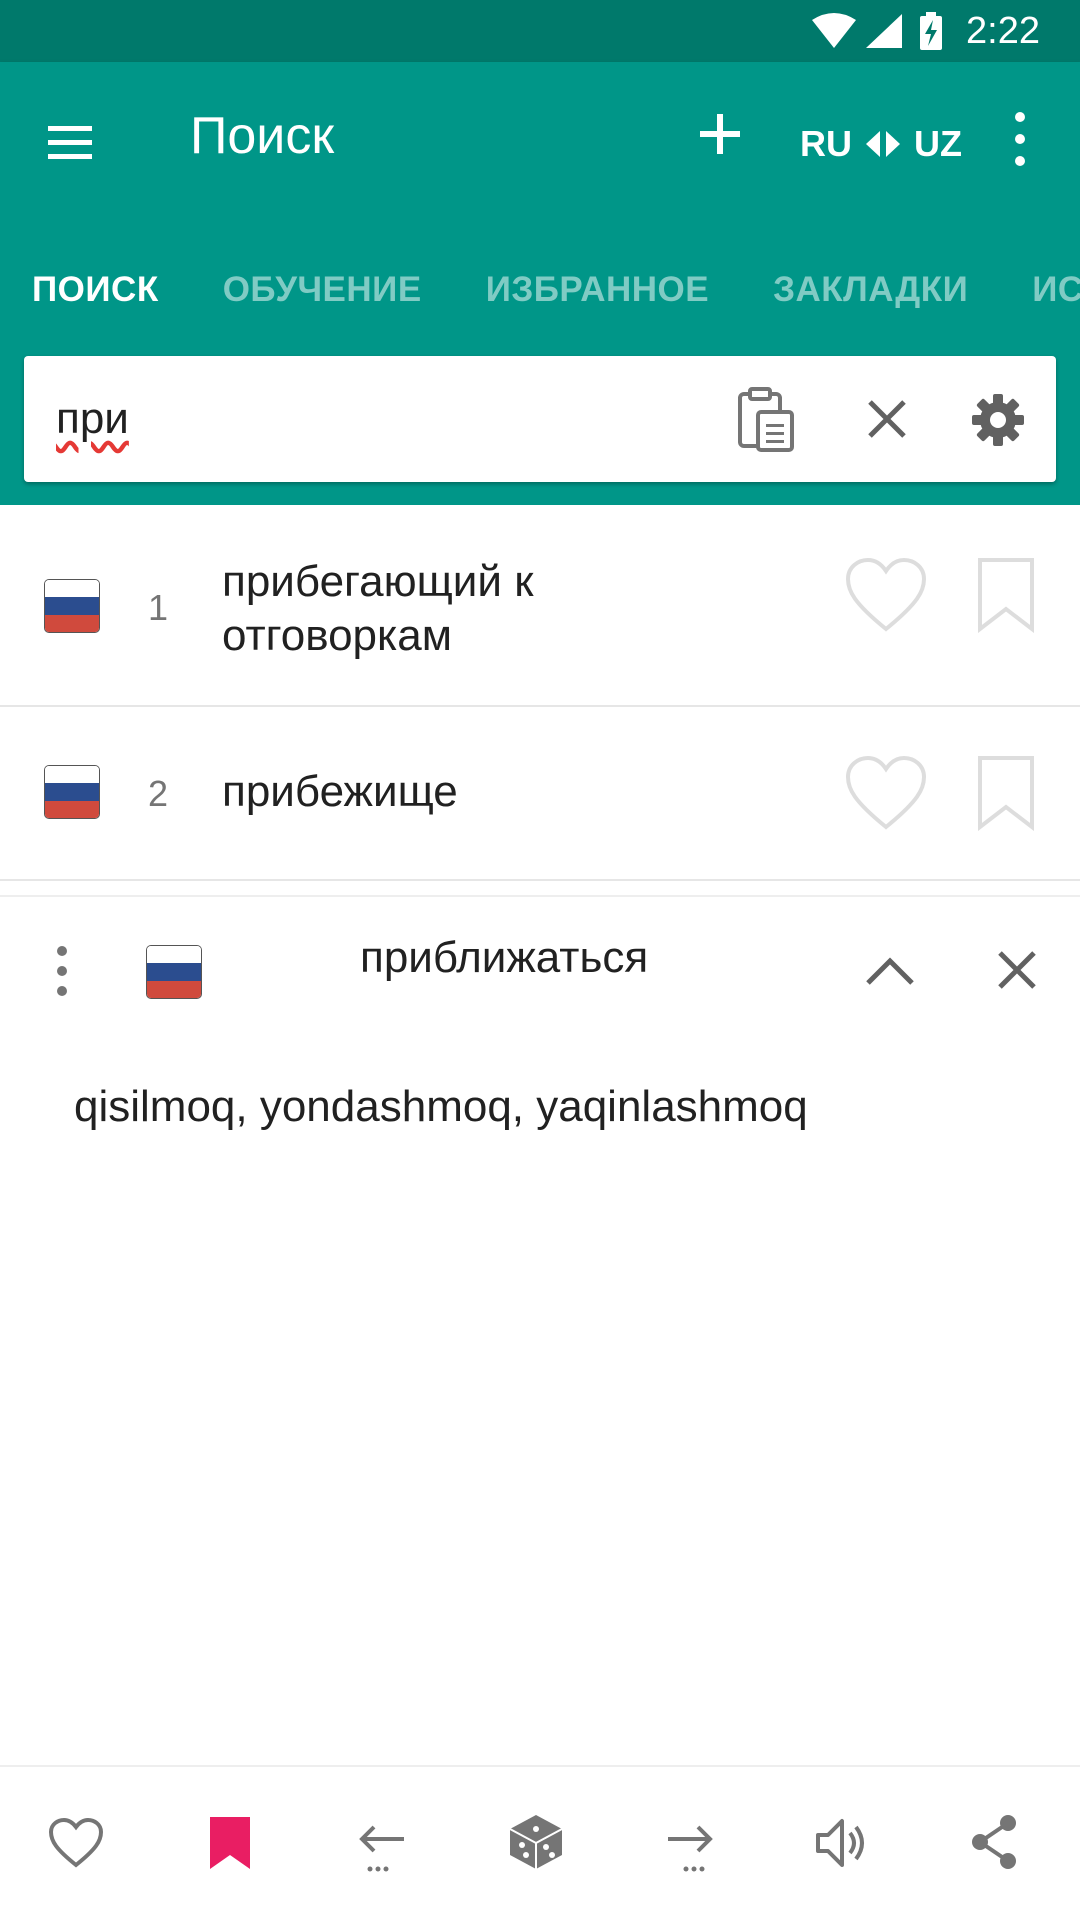 This screenshot has height=1922, width=1080. What do you see at coordinates (70, 142) in the screenshot?
I see `menu-icon` at bounding box center [70, 142].